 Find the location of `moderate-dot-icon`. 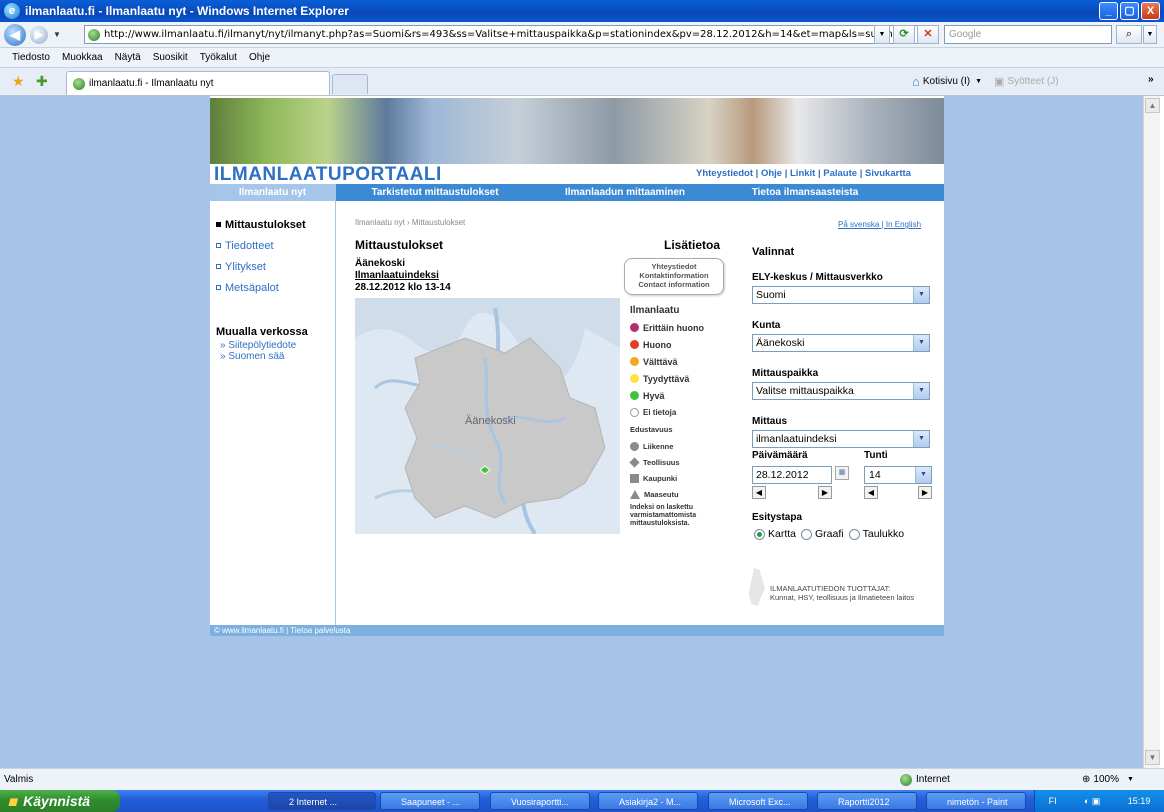

moderate-dot-icon is located at coordinates (634, 361).